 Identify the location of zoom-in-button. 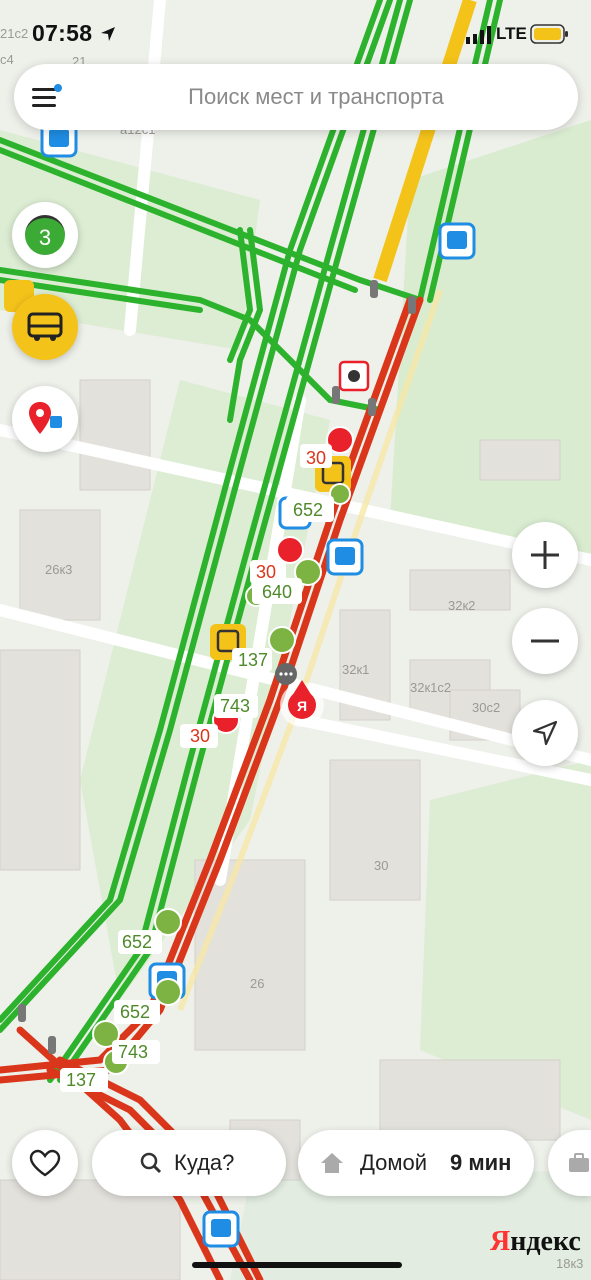
(545, 555).